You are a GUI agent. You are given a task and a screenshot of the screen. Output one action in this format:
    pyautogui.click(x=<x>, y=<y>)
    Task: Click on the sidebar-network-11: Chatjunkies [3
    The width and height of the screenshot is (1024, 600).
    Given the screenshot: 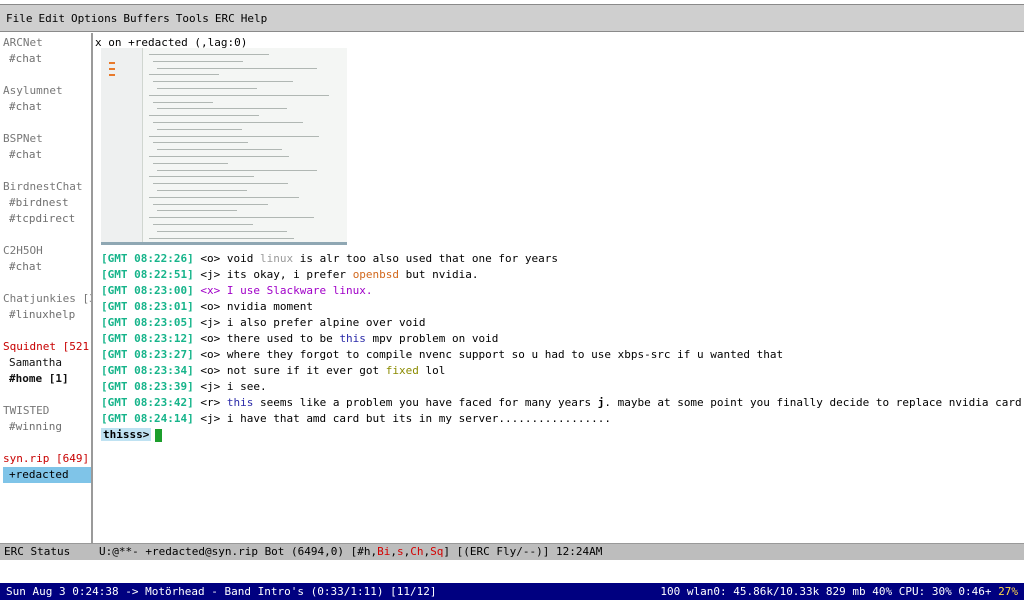 What is the action you would take?
    pyautogui.click(x=47, y=299)
    